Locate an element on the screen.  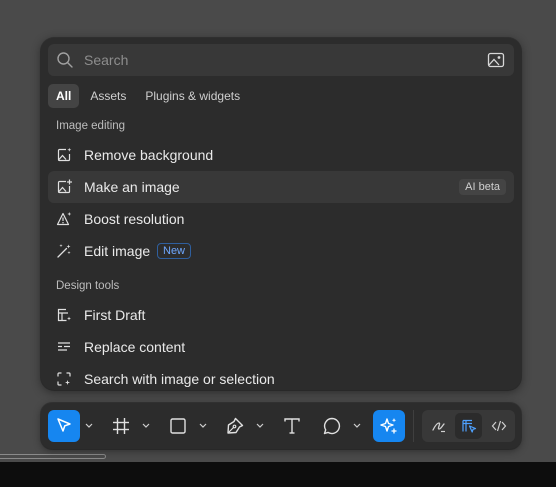
section-title-image-editing: Image editing is located at coordinates (91, 126).